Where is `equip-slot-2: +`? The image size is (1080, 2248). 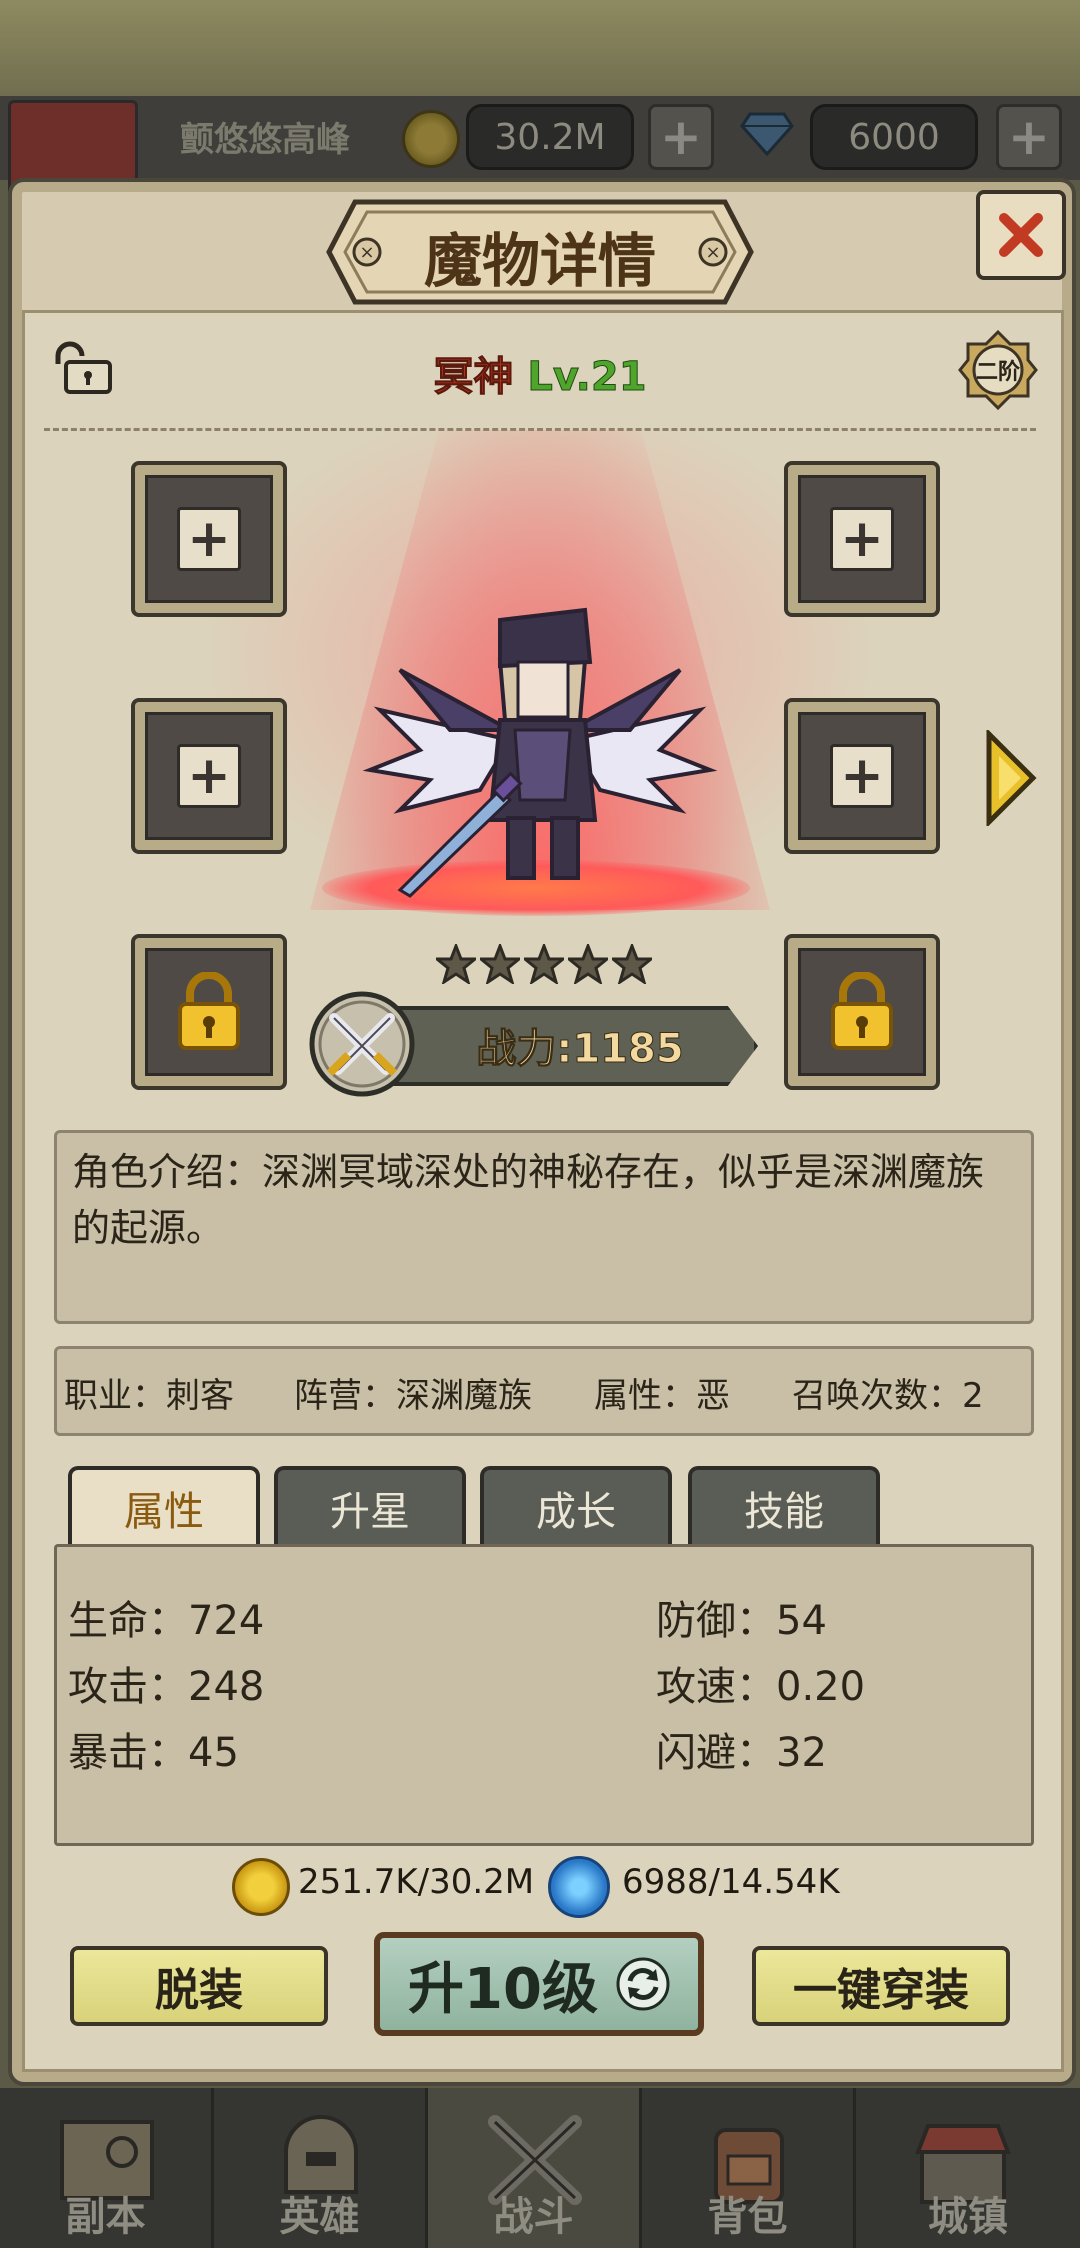
equip-slot-2: + is located at coordinates (862, 539).